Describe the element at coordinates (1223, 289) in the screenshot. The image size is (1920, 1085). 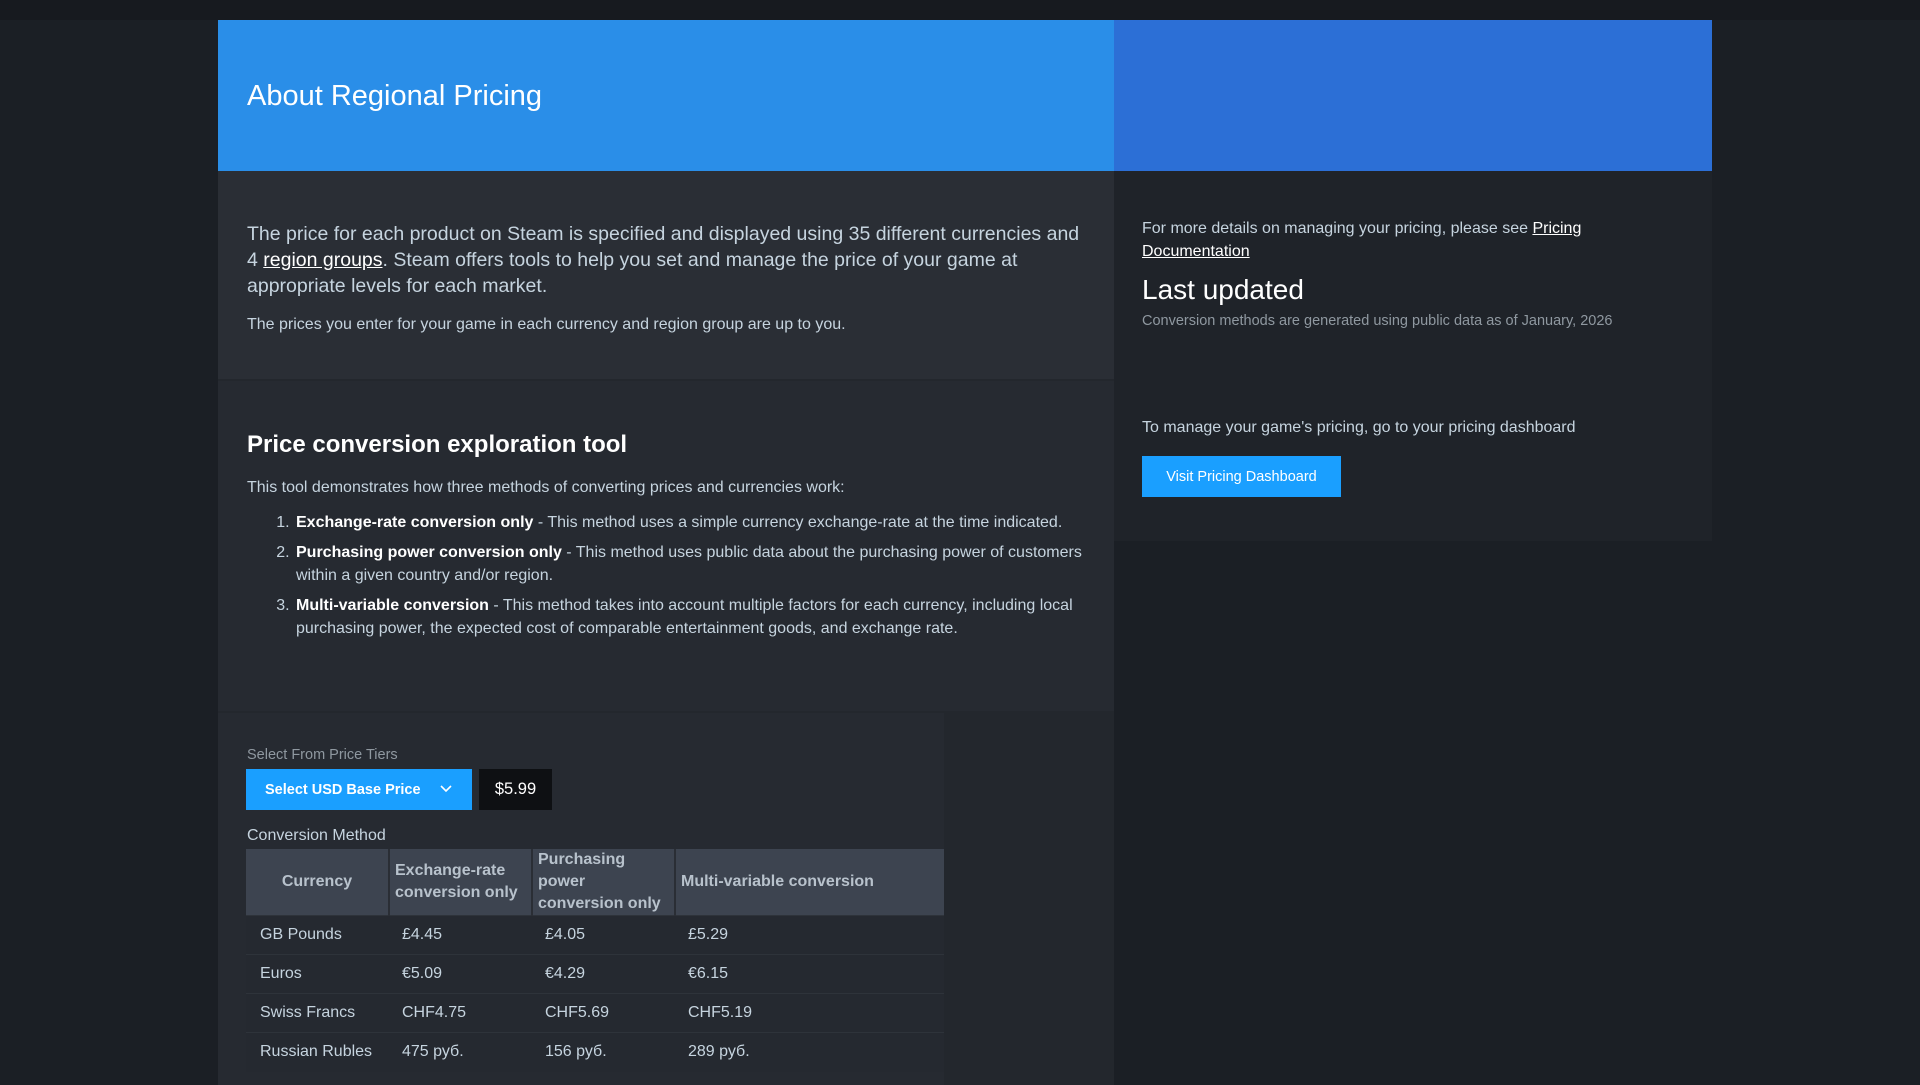
I see `last-updated-title: Last updated` at that location.